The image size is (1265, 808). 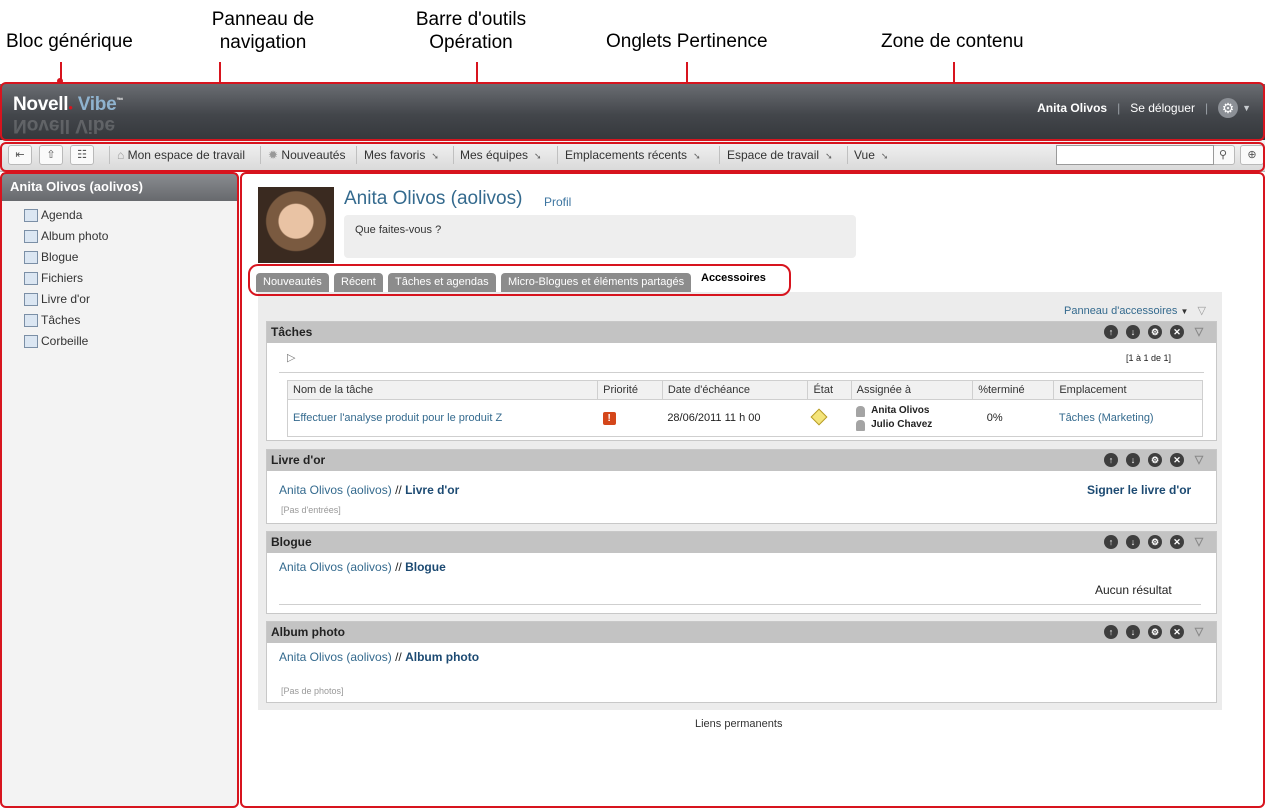 I want to click on col-priority: Priorité, so click(x=630, y=390).